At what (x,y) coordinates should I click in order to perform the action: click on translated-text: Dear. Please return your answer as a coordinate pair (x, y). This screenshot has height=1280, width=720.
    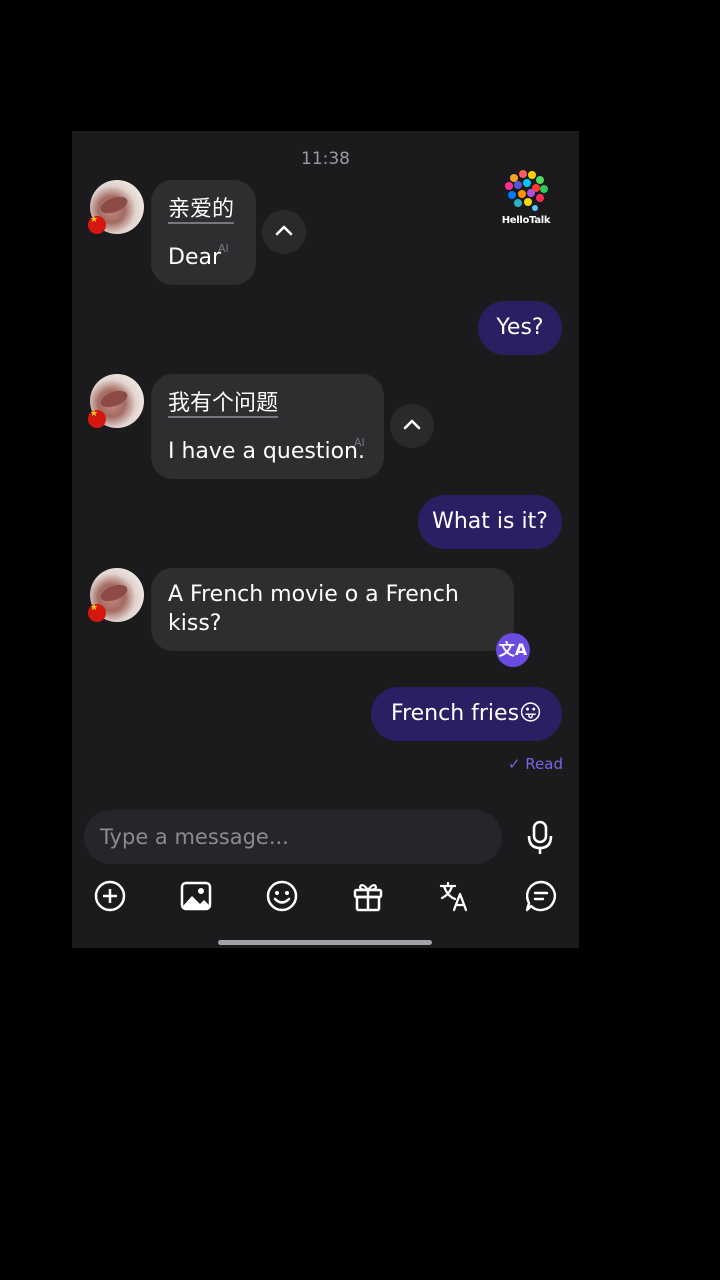
    Looking at the image, I should click on (195, 257).